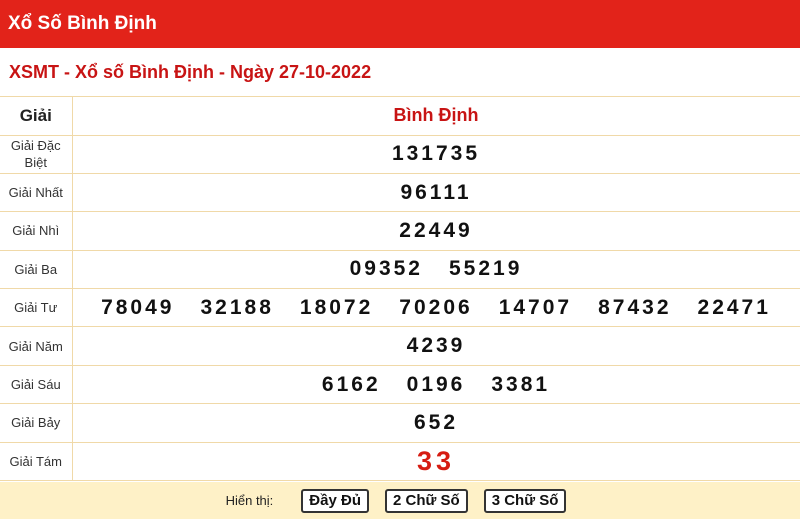  What do you see at coordinates (635, 307) in the screenshot?
I see `prize-number: 87432` at bounding box center [635, 307].